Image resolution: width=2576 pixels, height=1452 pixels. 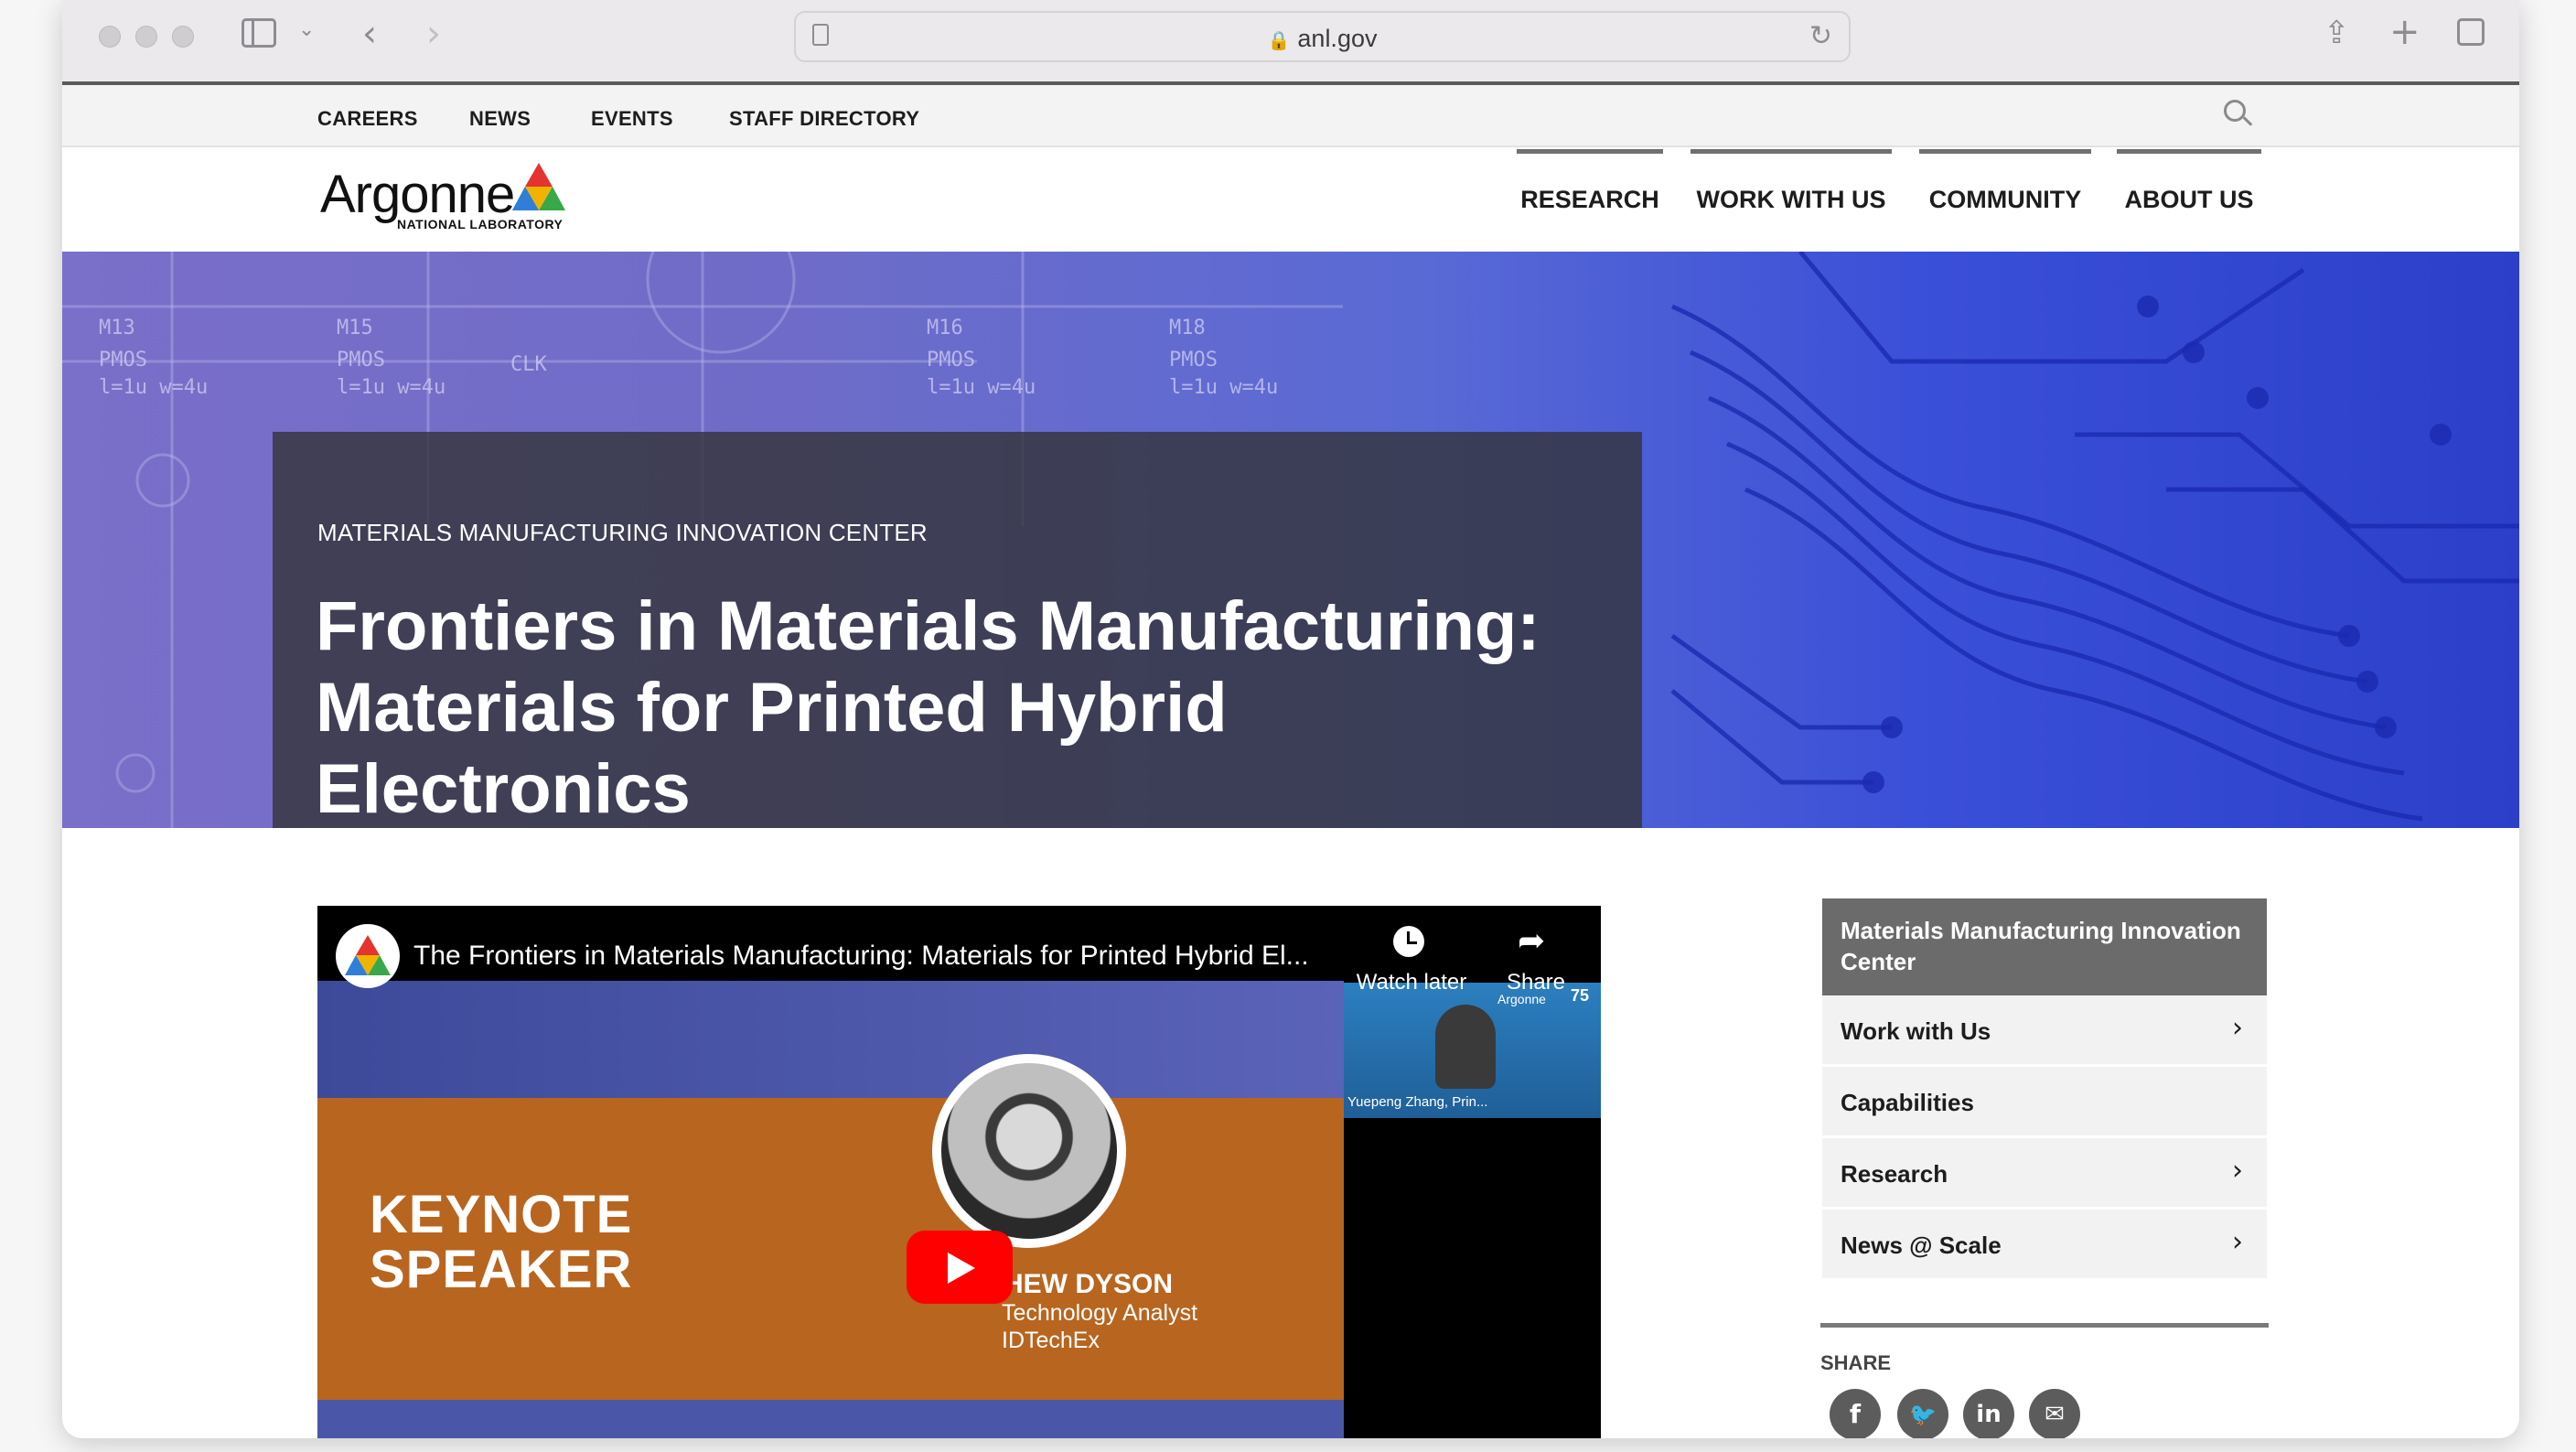 I want to click on url-text: 🔒 anl.gov, so click(x=1322, y=39).